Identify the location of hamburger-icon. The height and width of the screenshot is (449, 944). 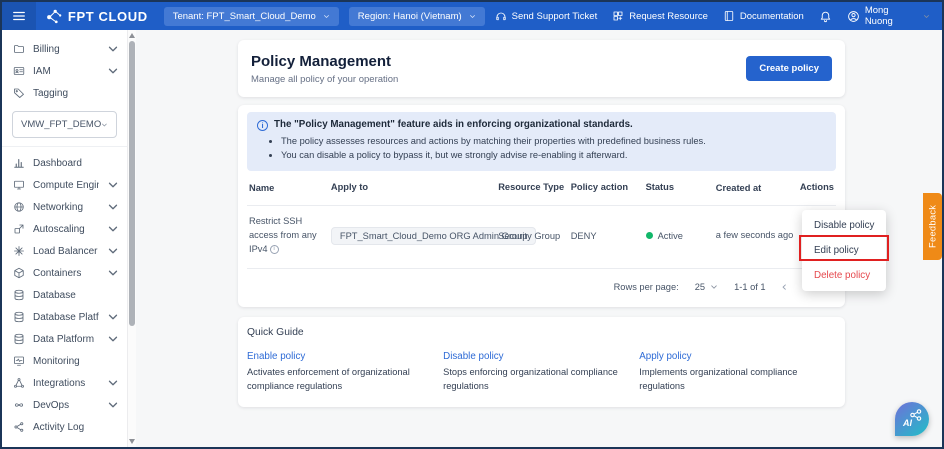
(19, 16).